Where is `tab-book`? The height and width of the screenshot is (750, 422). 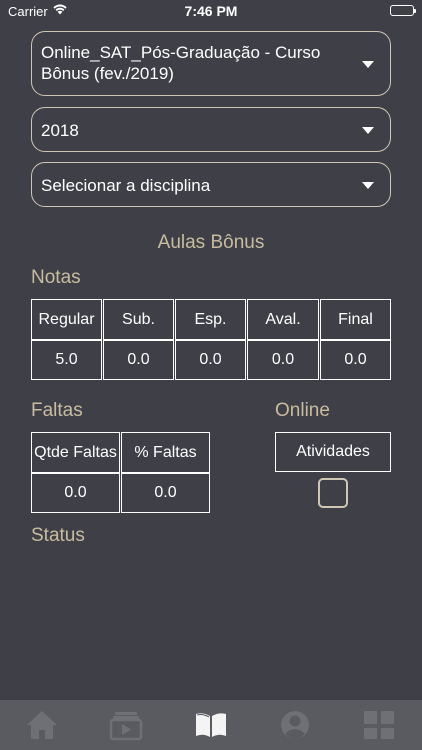
tab-book is located at coordinates (211, 725).